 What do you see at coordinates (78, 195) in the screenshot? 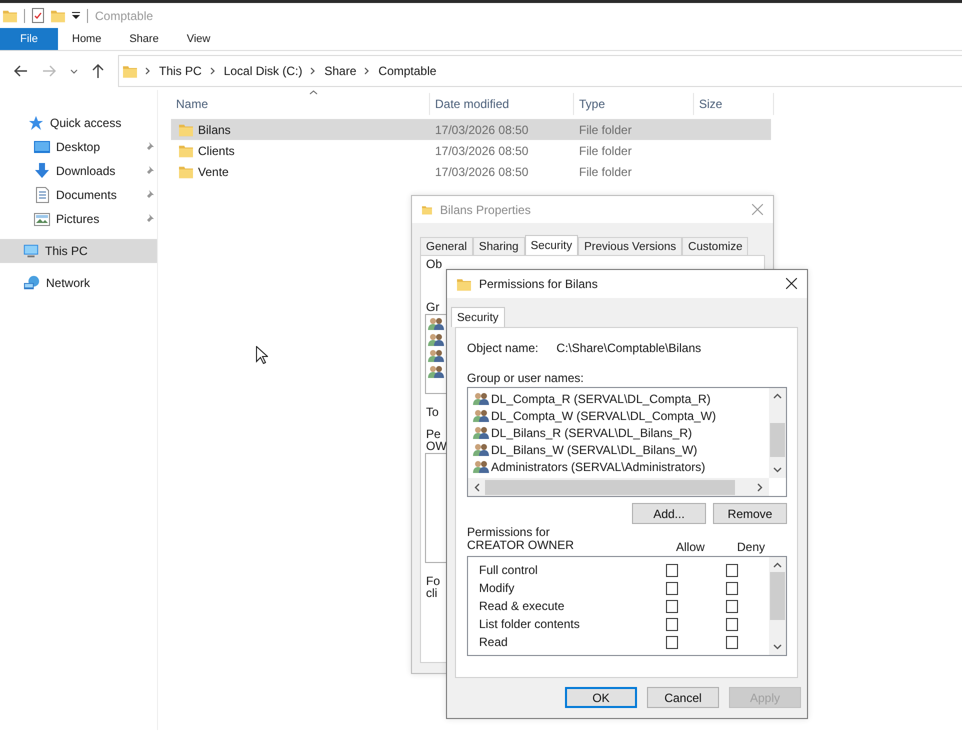
I see `sidebar-item: Documents` at bounding box center [78, 195].